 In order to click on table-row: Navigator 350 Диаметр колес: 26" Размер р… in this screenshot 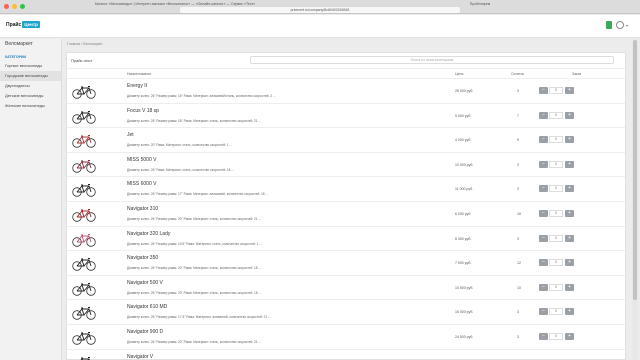, I will do `click(346, 263)`.